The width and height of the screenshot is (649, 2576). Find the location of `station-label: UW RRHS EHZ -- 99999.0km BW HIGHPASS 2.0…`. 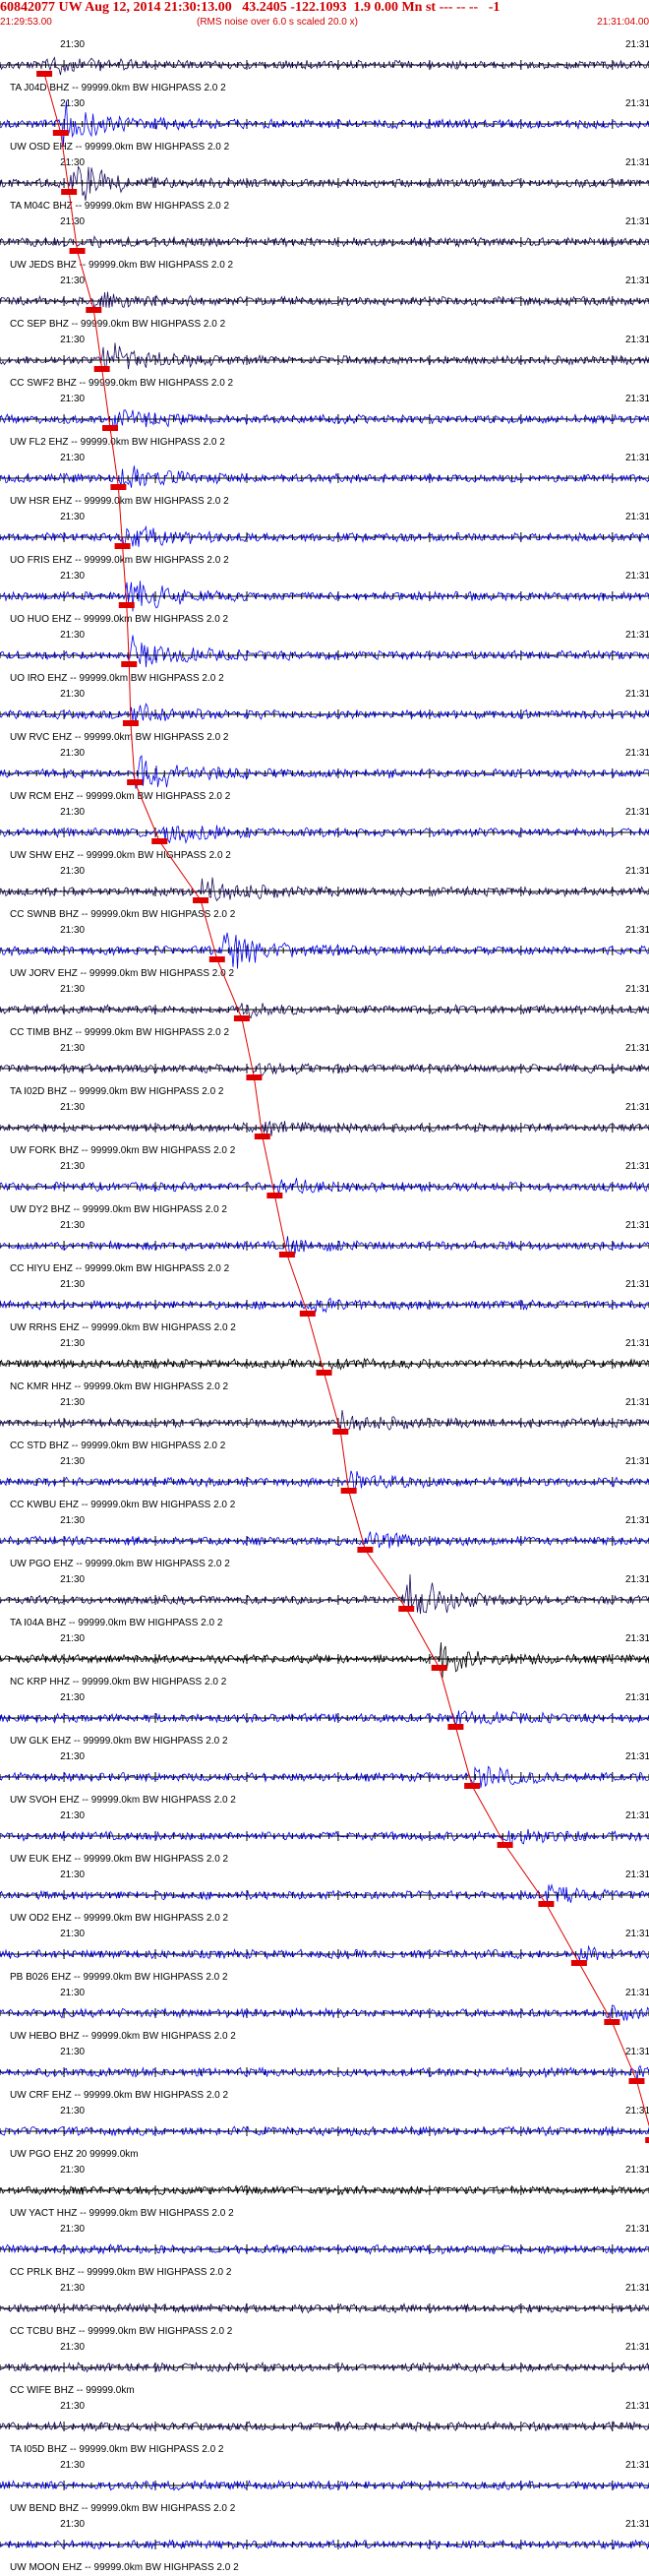

station-label: UW RRHS EHZ -- 99999.0km BW HIGHPASS 2.0… is located at coordinates (123, 1328).